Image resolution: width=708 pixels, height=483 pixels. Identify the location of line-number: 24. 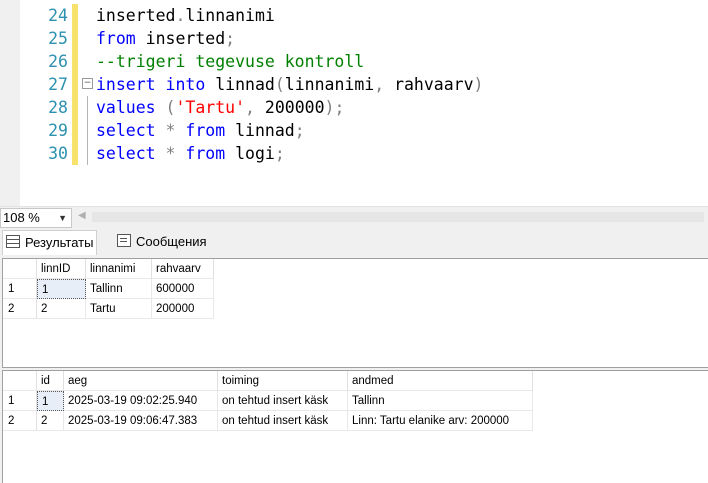
(58, 15).